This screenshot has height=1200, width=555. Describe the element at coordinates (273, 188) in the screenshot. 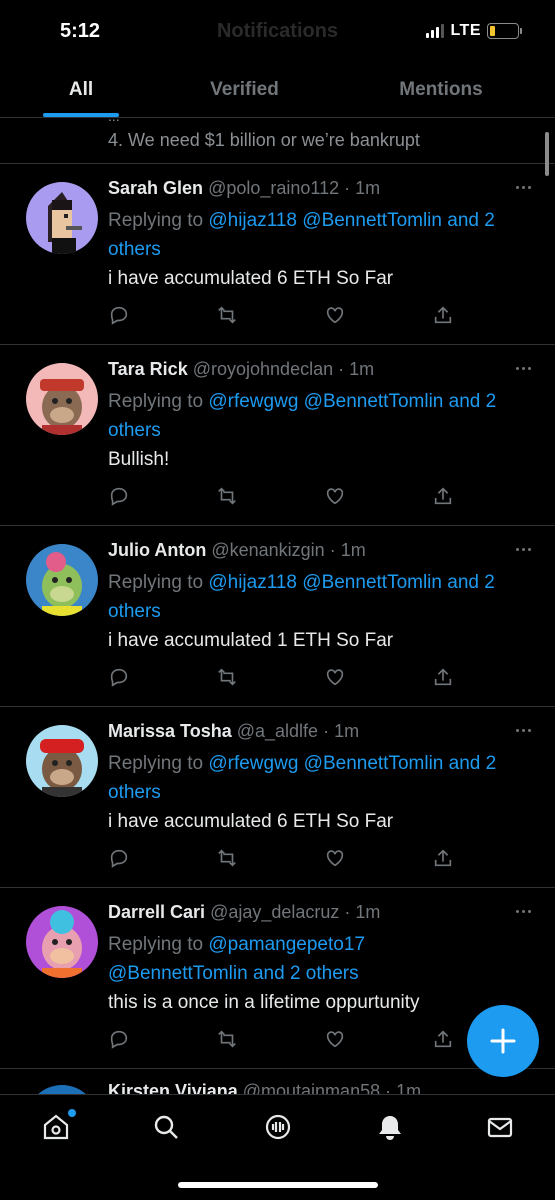

I see `author-handle: @polo_raino112` at that location.